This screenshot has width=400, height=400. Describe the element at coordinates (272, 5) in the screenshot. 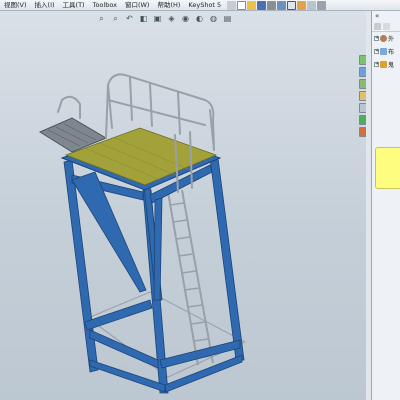

I see `print-icon` at that location.